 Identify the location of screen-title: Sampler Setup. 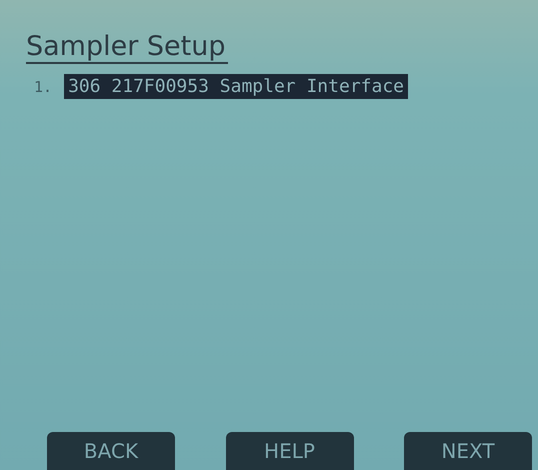
(127, 48).